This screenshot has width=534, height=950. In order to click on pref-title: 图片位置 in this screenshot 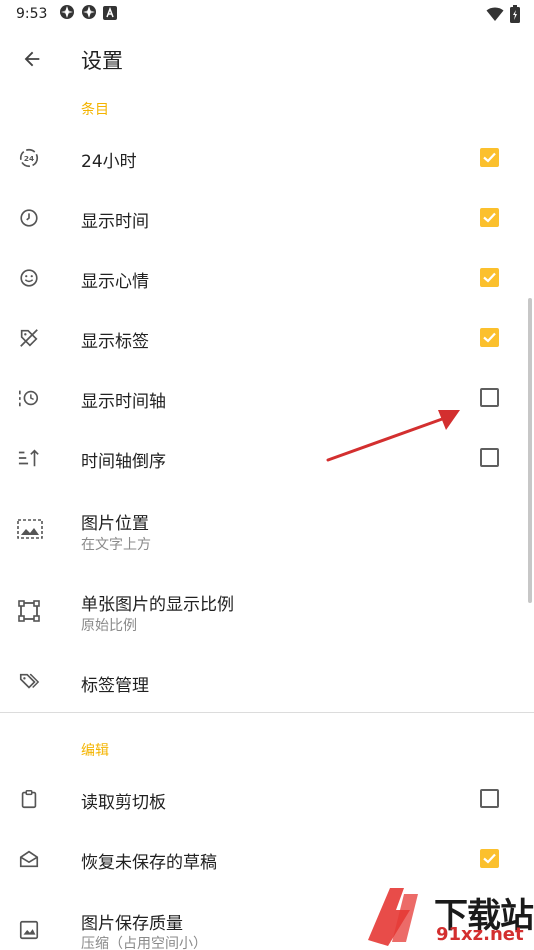, I will do `click(115, 524)`.